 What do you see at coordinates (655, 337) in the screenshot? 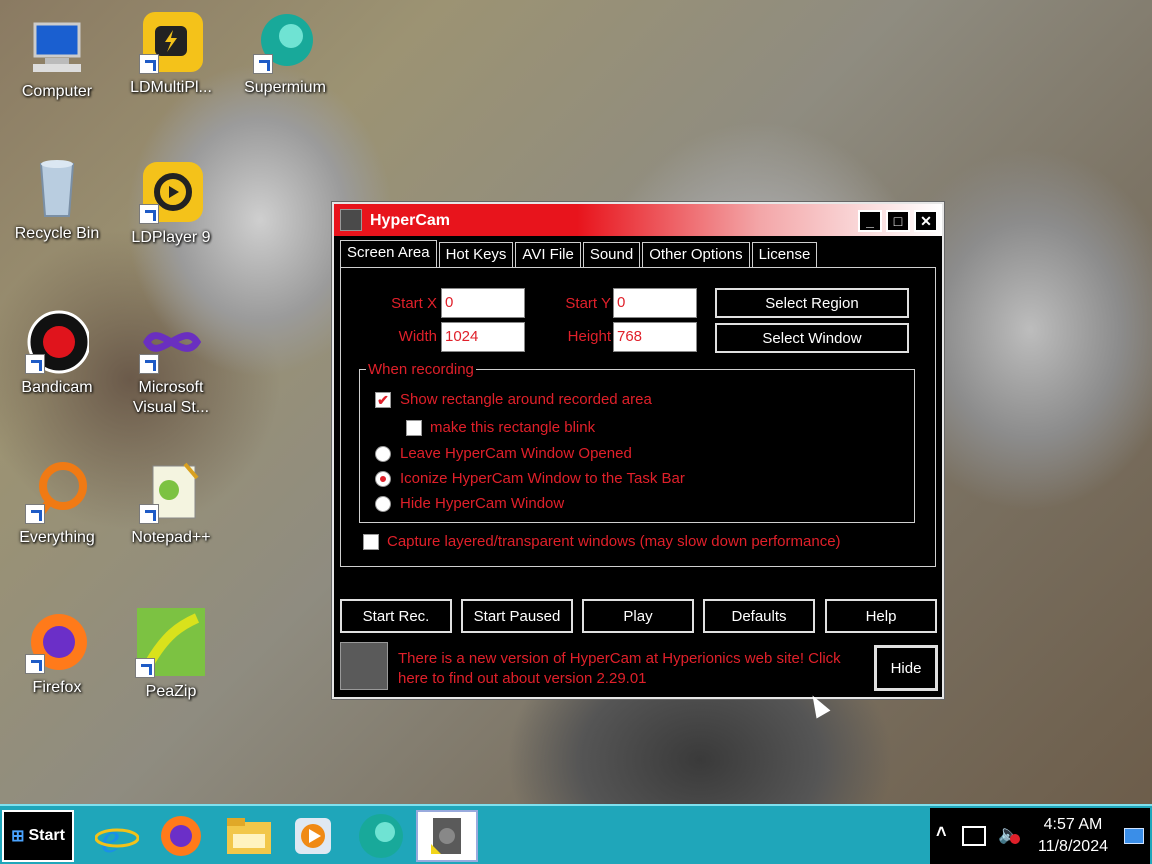
I see `height-input: 768` at bounding box center [655, 337].